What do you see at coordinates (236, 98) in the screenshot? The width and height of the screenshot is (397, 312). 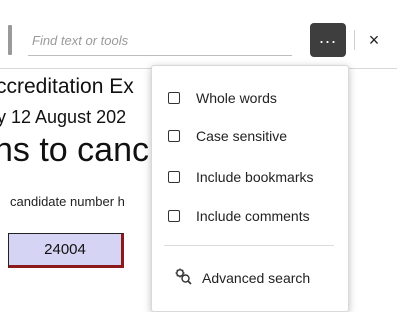 I see `option-label: Whole words` at bounding box center [236, 98].